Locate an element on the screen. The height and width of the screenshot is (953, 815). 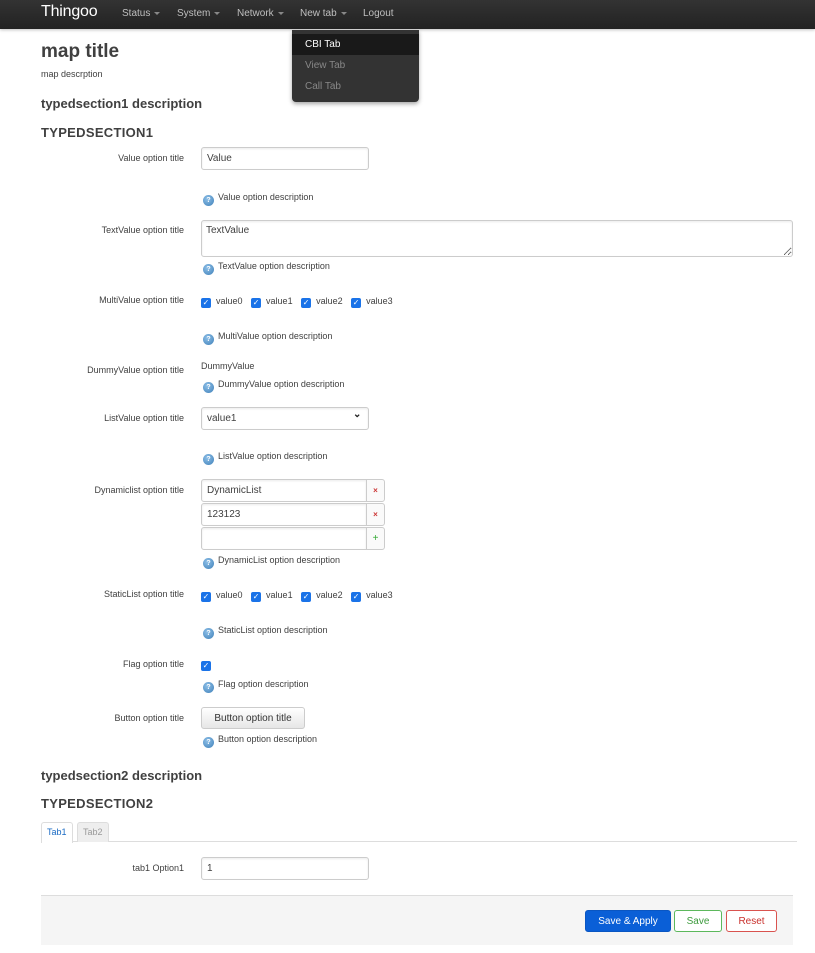
staticlist-choice: ✓ value3 is located at coordinates (372, 596).